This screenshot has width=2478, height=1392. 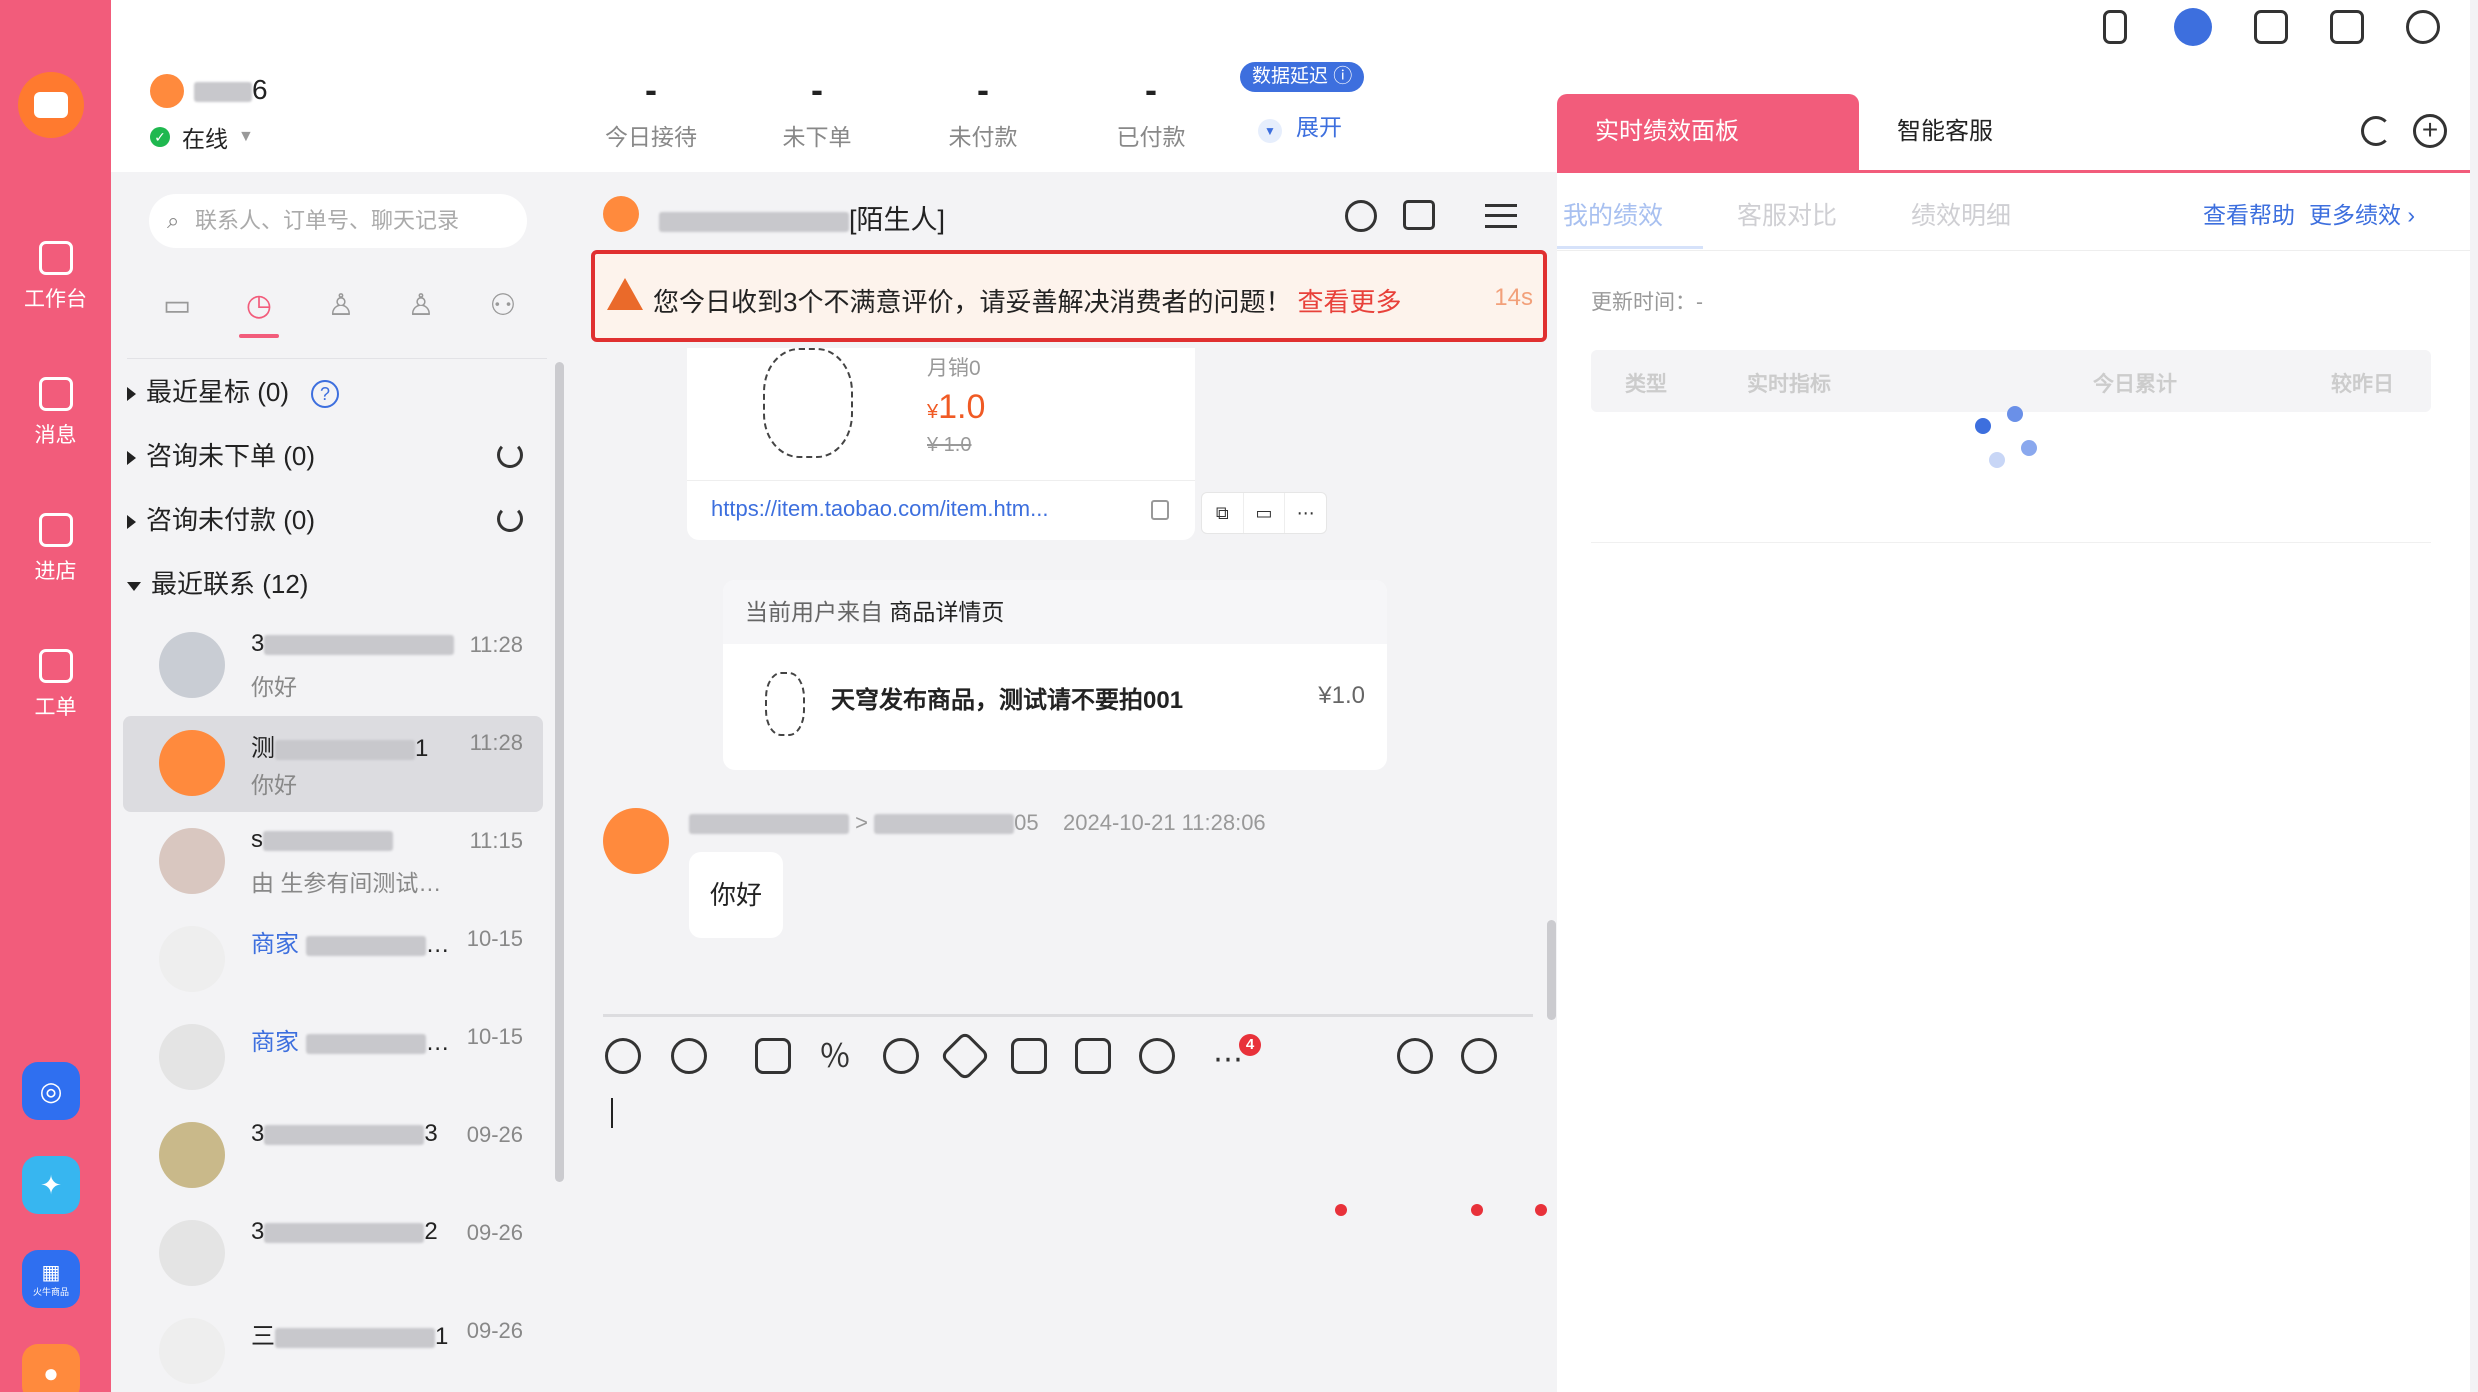 I want to click on rail-item-label: 消息, so click(x=55, y=435).